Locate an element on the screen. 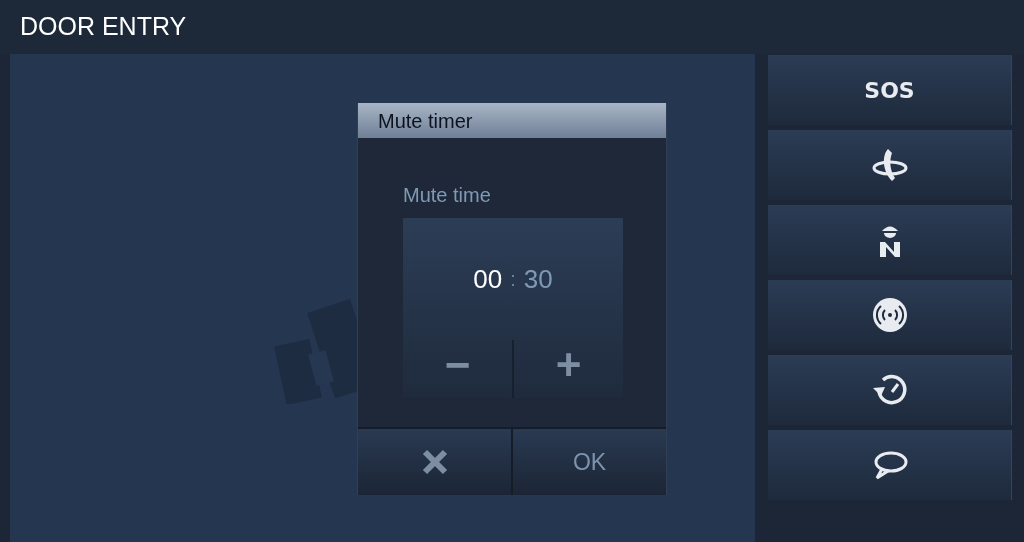  hours-field: 00 is located at coordinates (488, 279).